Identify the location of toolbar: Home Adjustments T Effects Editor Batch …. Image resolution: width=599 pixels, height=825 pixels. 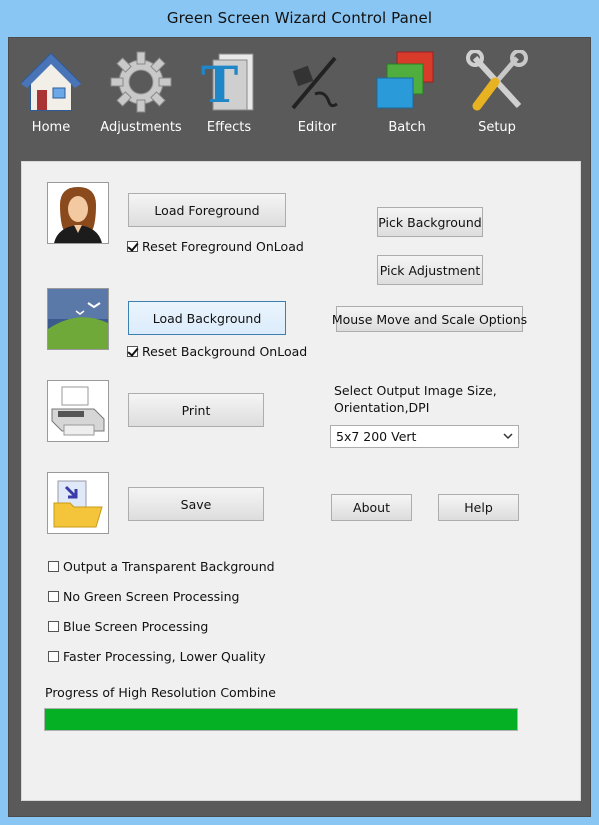
(299, 94).